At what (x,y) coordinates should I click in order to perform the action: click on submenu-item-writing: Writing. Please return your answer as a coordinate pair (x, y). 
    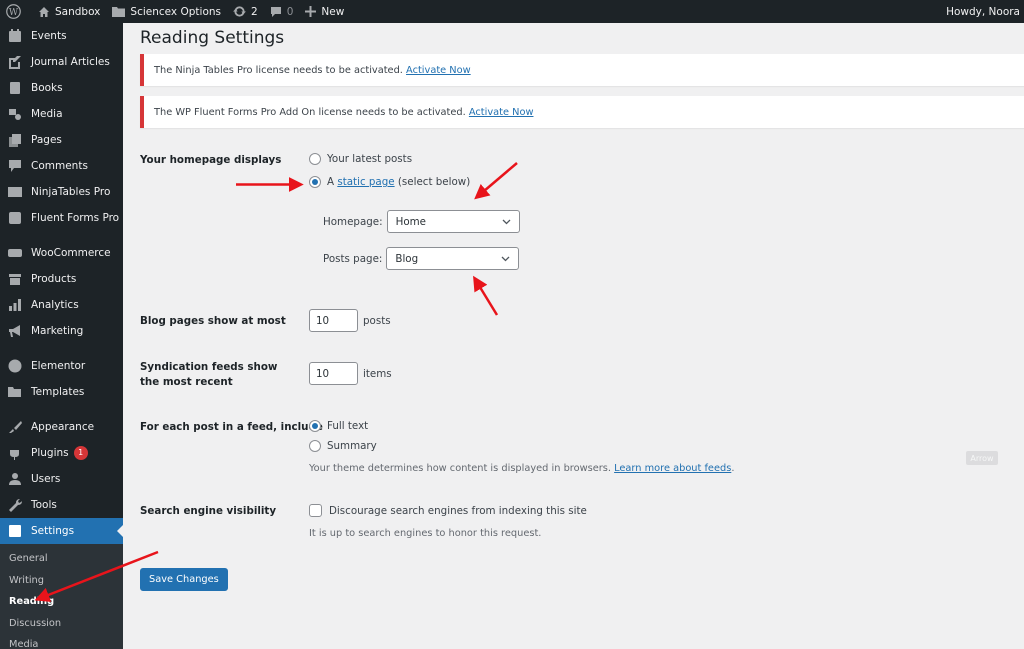
    Looking at the image, I should click on (61, 581).